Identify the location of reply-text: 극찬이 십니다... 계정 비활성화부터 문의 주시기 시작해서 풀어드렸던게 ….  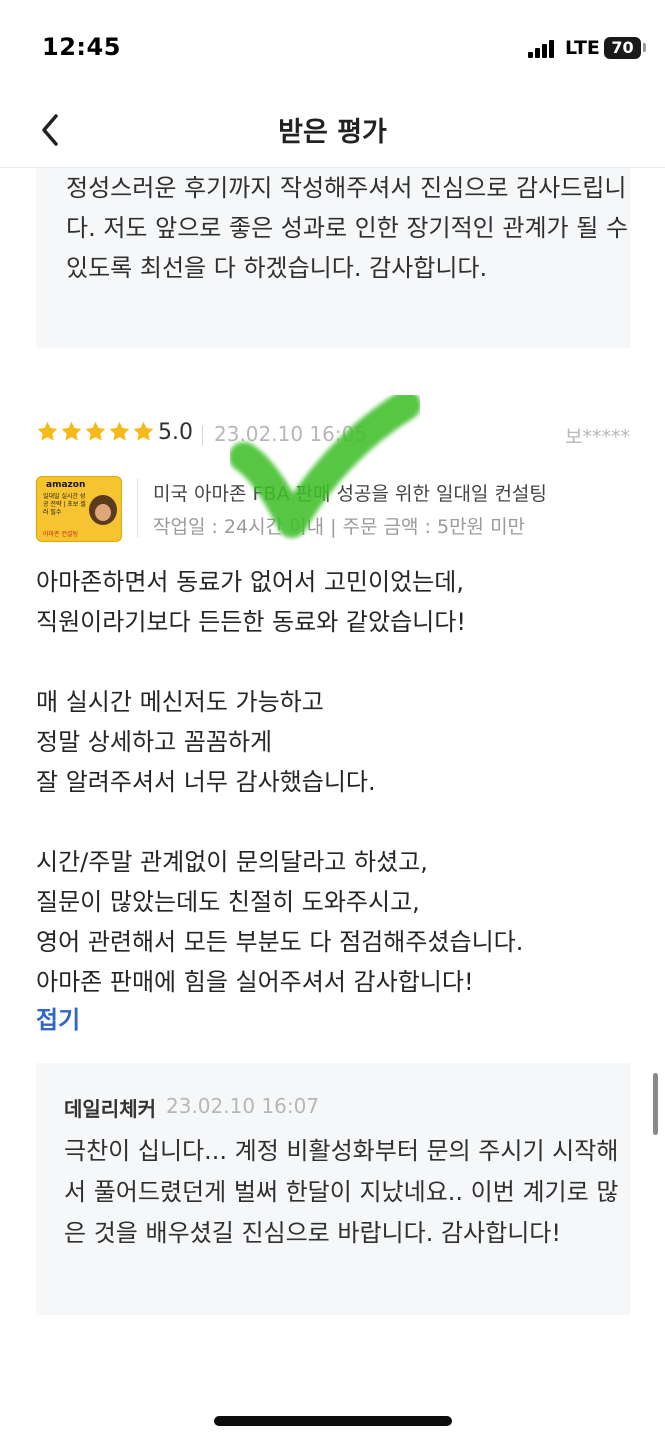
(341, 1192).